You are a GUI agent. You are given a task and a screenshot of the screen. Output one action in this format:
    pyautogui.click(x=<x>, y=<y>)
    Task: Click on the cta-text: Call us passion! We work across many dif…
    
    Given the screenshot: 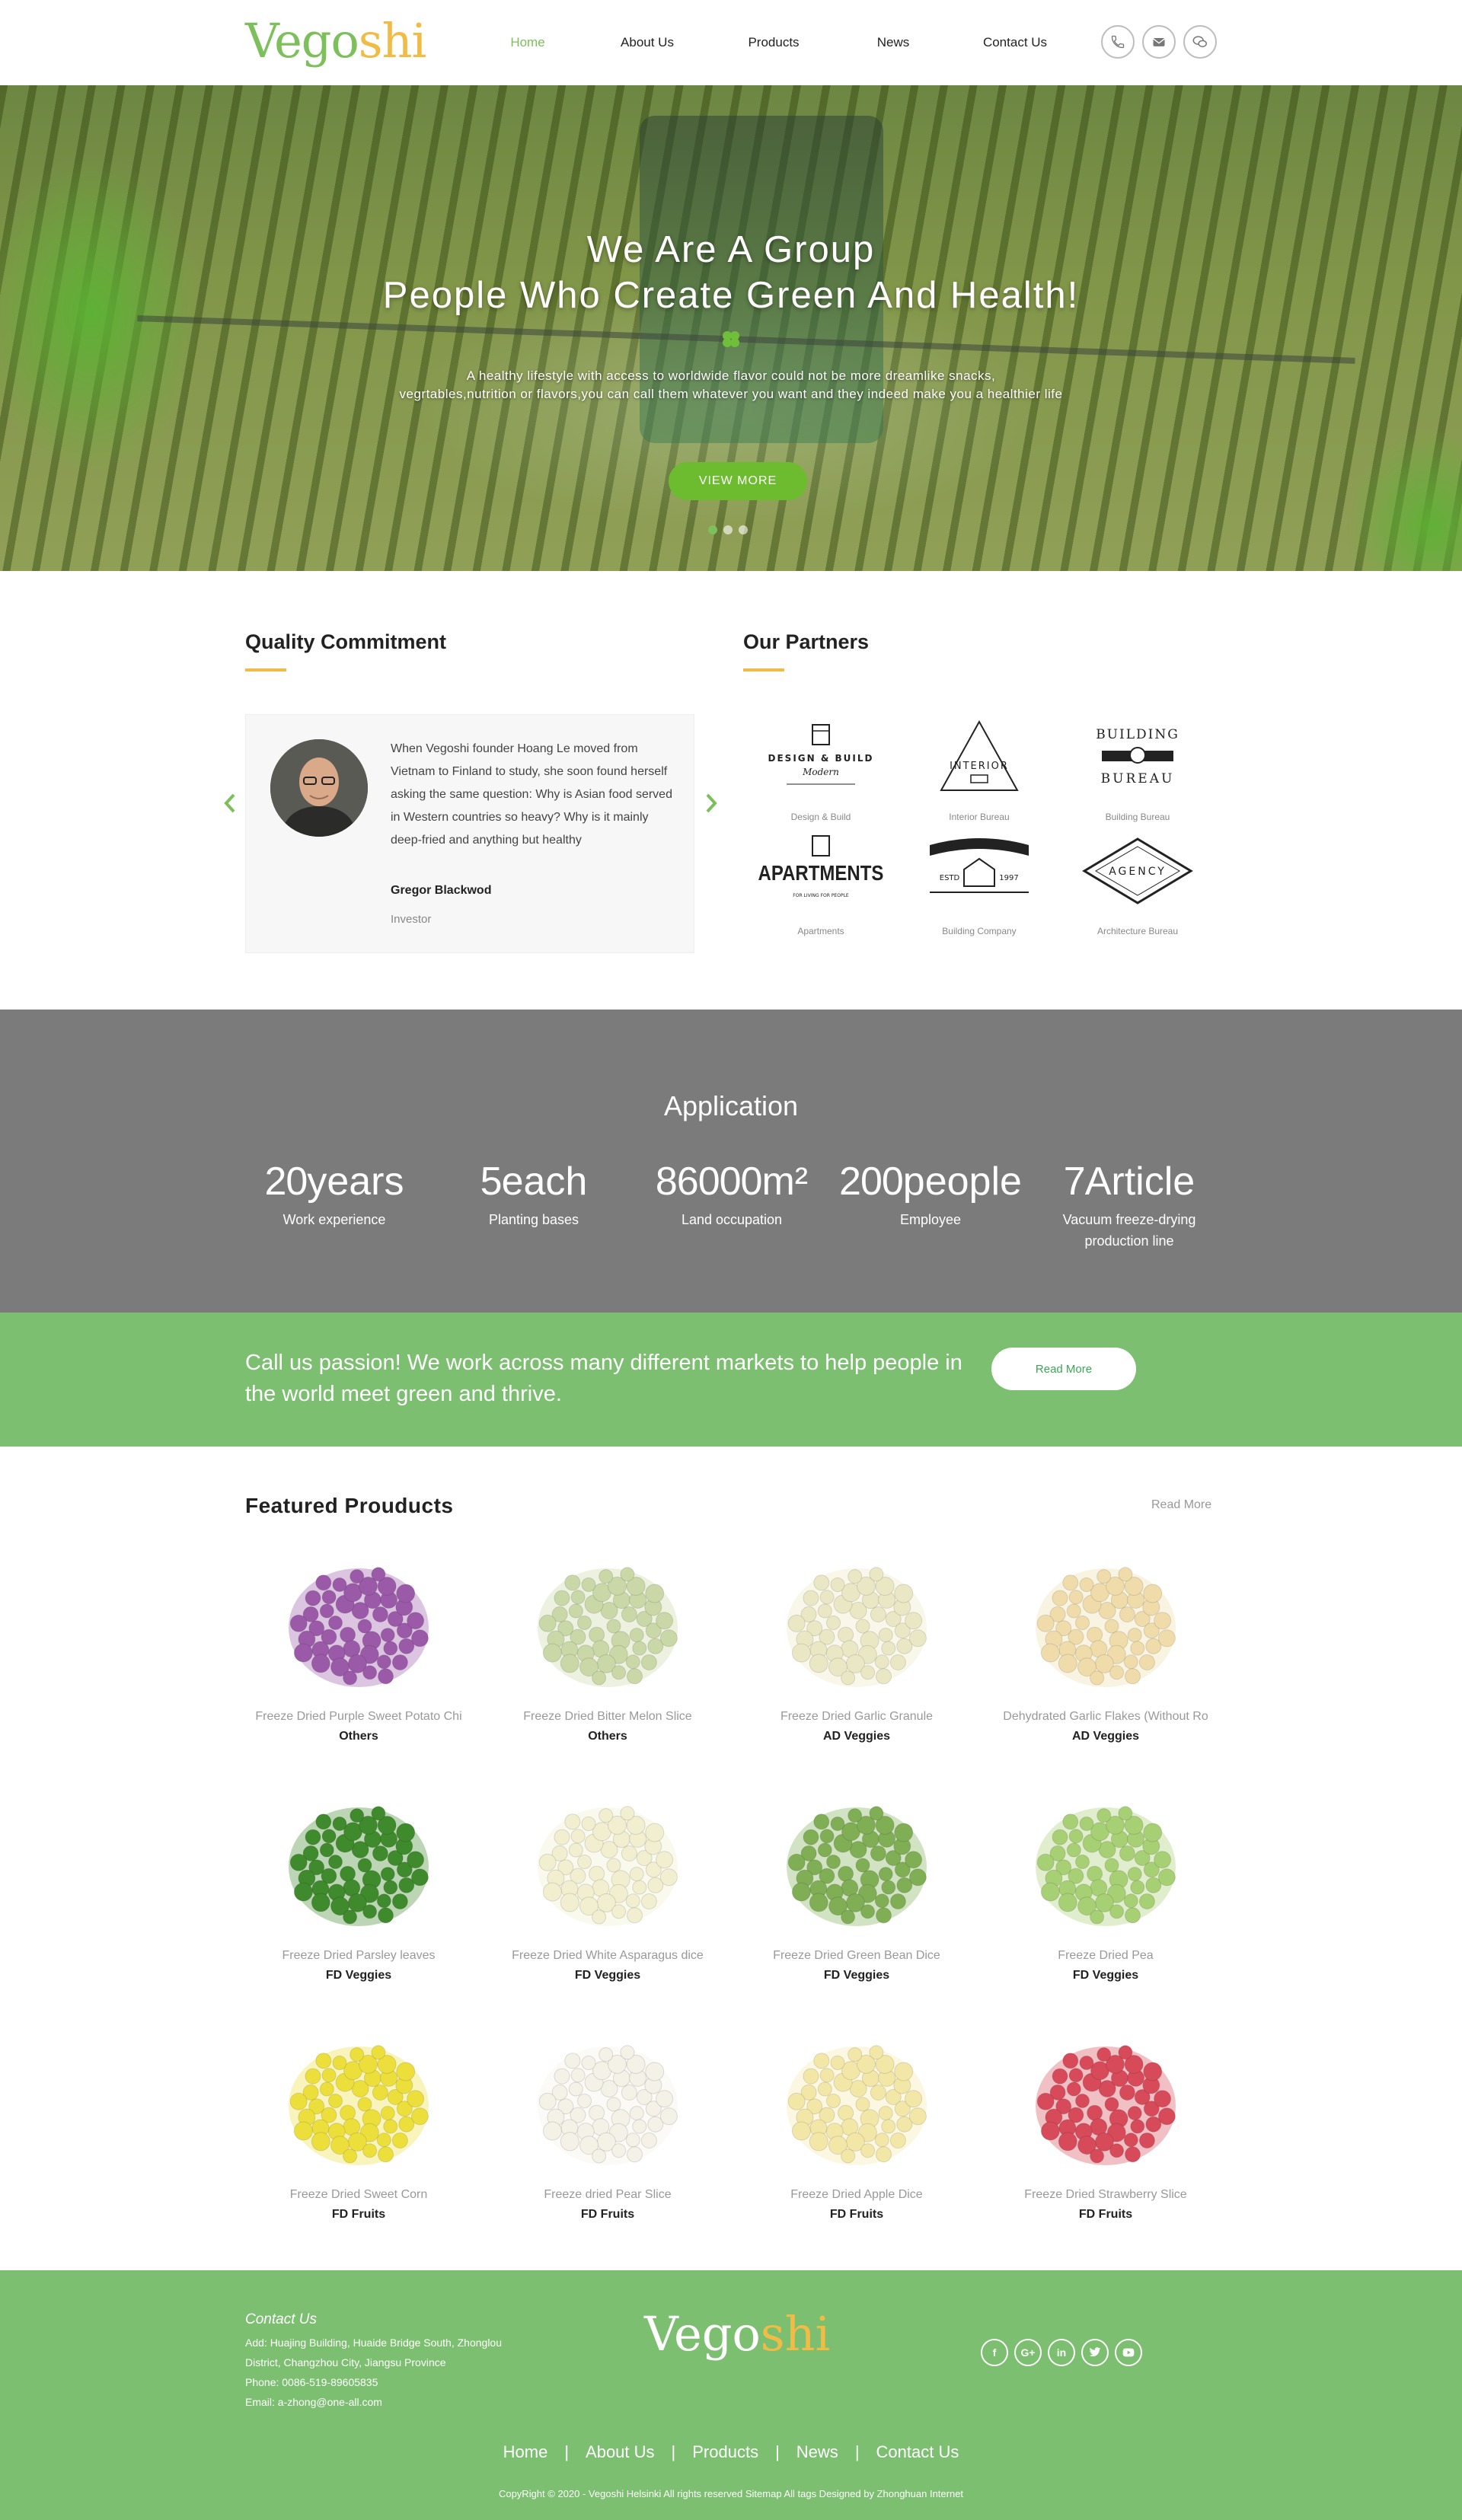 What is the action you would take?
    pyautogui.click(x=603, y=1378)
    